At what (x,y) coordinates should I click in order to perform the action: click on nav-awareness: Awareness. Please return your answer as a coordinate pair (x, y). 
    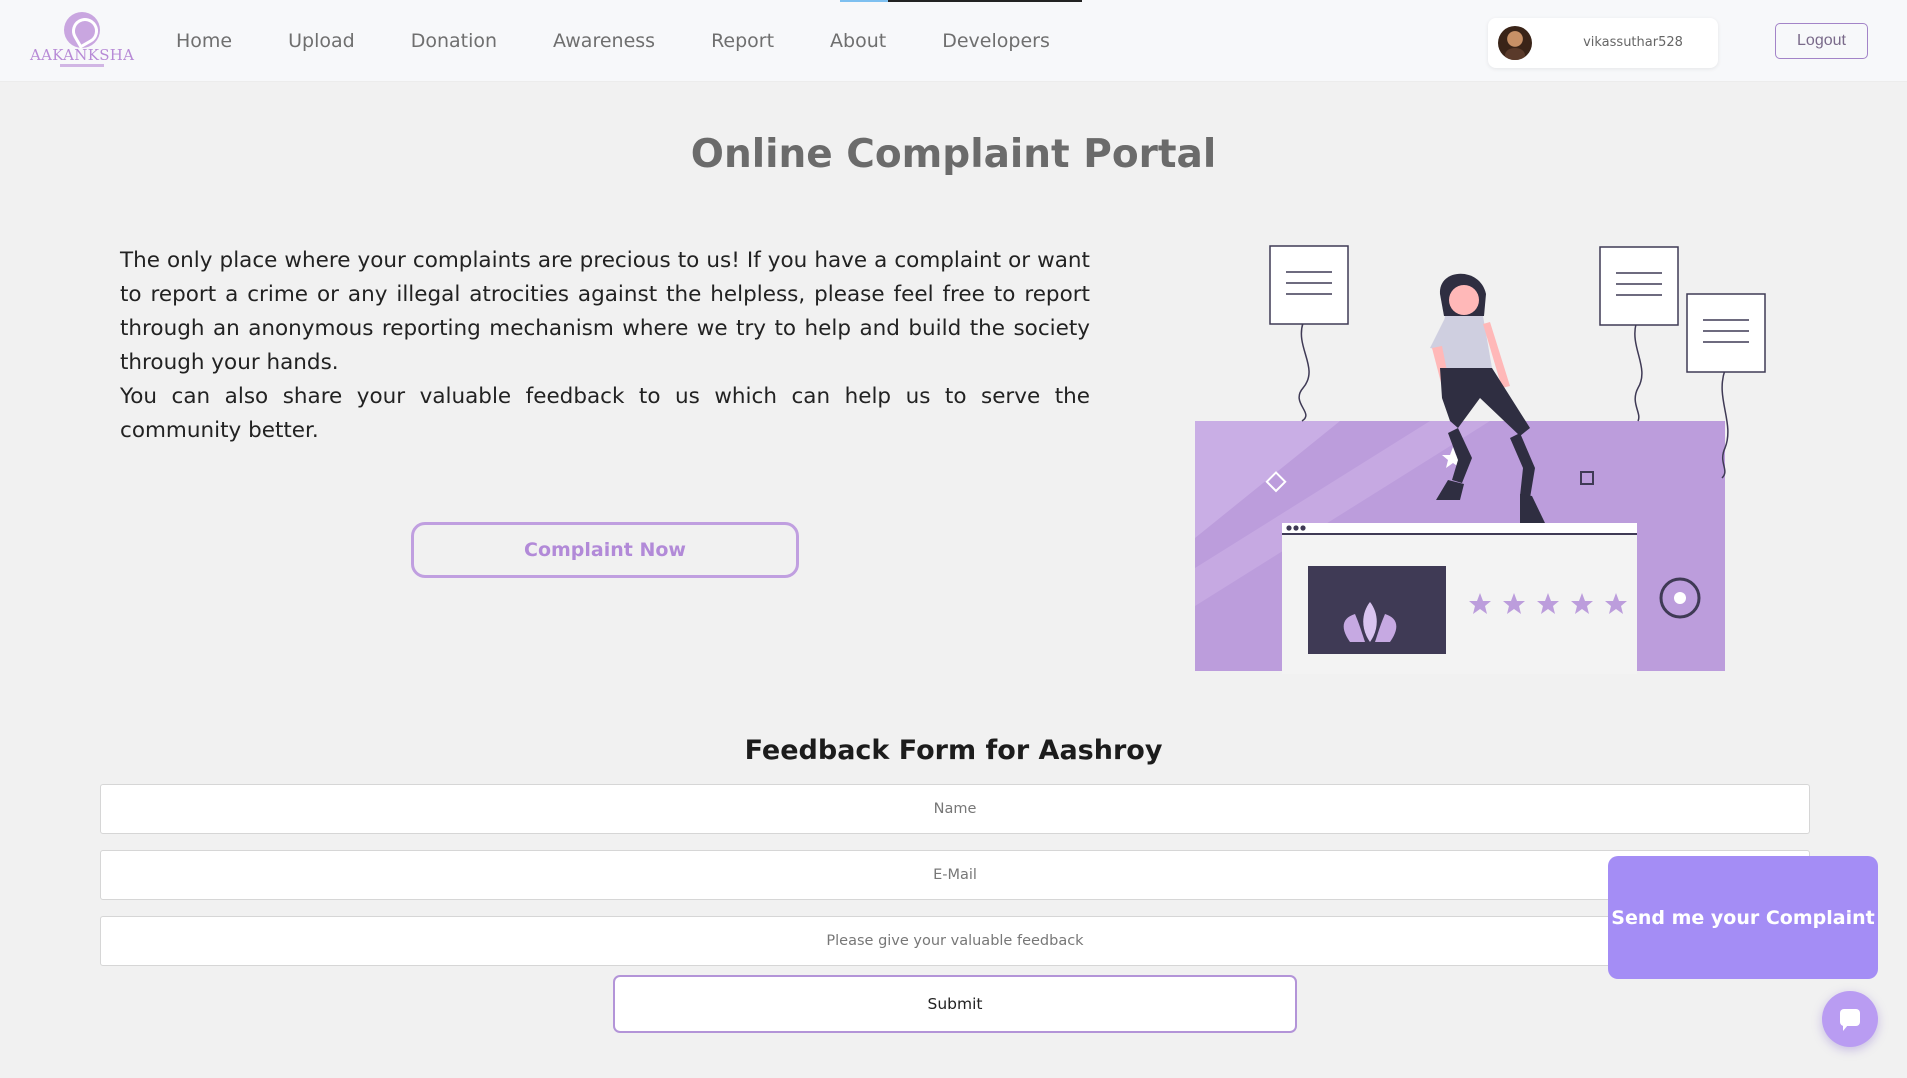
    Looking at the image, I should click on (604, 41).